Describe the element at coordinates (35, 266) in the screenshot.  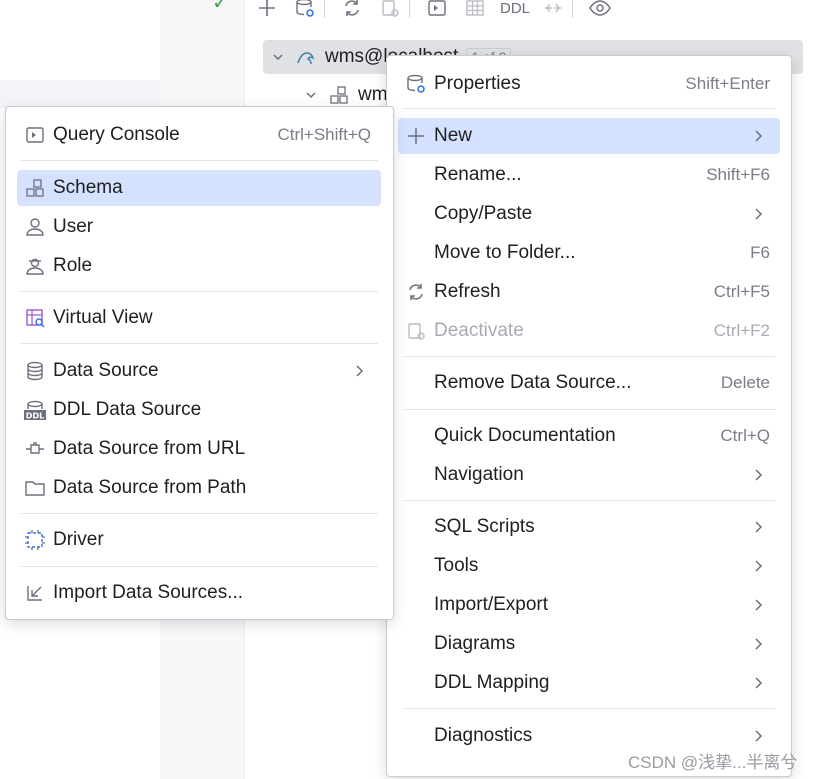
I see `role-icon` at that location.